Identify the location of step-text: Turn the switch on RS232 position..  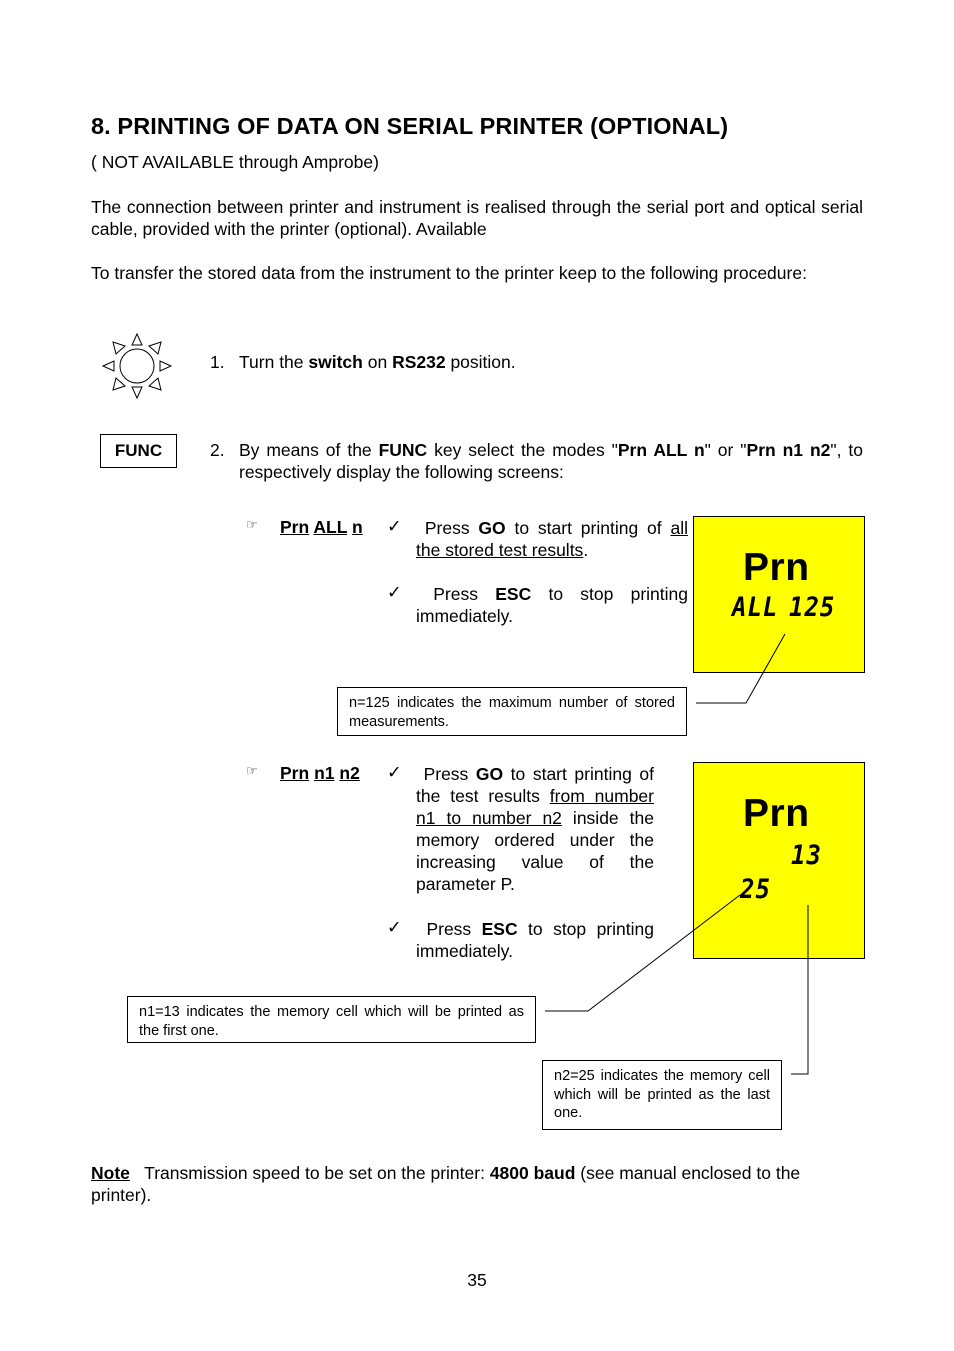
(377, 362).